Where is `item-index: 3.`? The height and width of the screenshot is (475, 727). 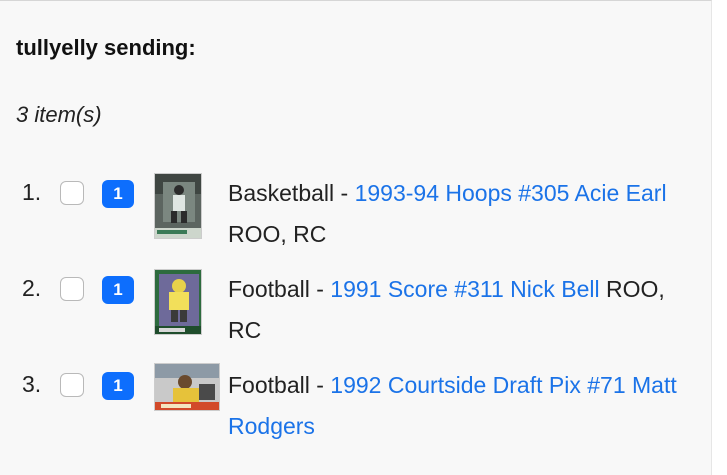
item-index: 3. is located at coordinates (32, 384).